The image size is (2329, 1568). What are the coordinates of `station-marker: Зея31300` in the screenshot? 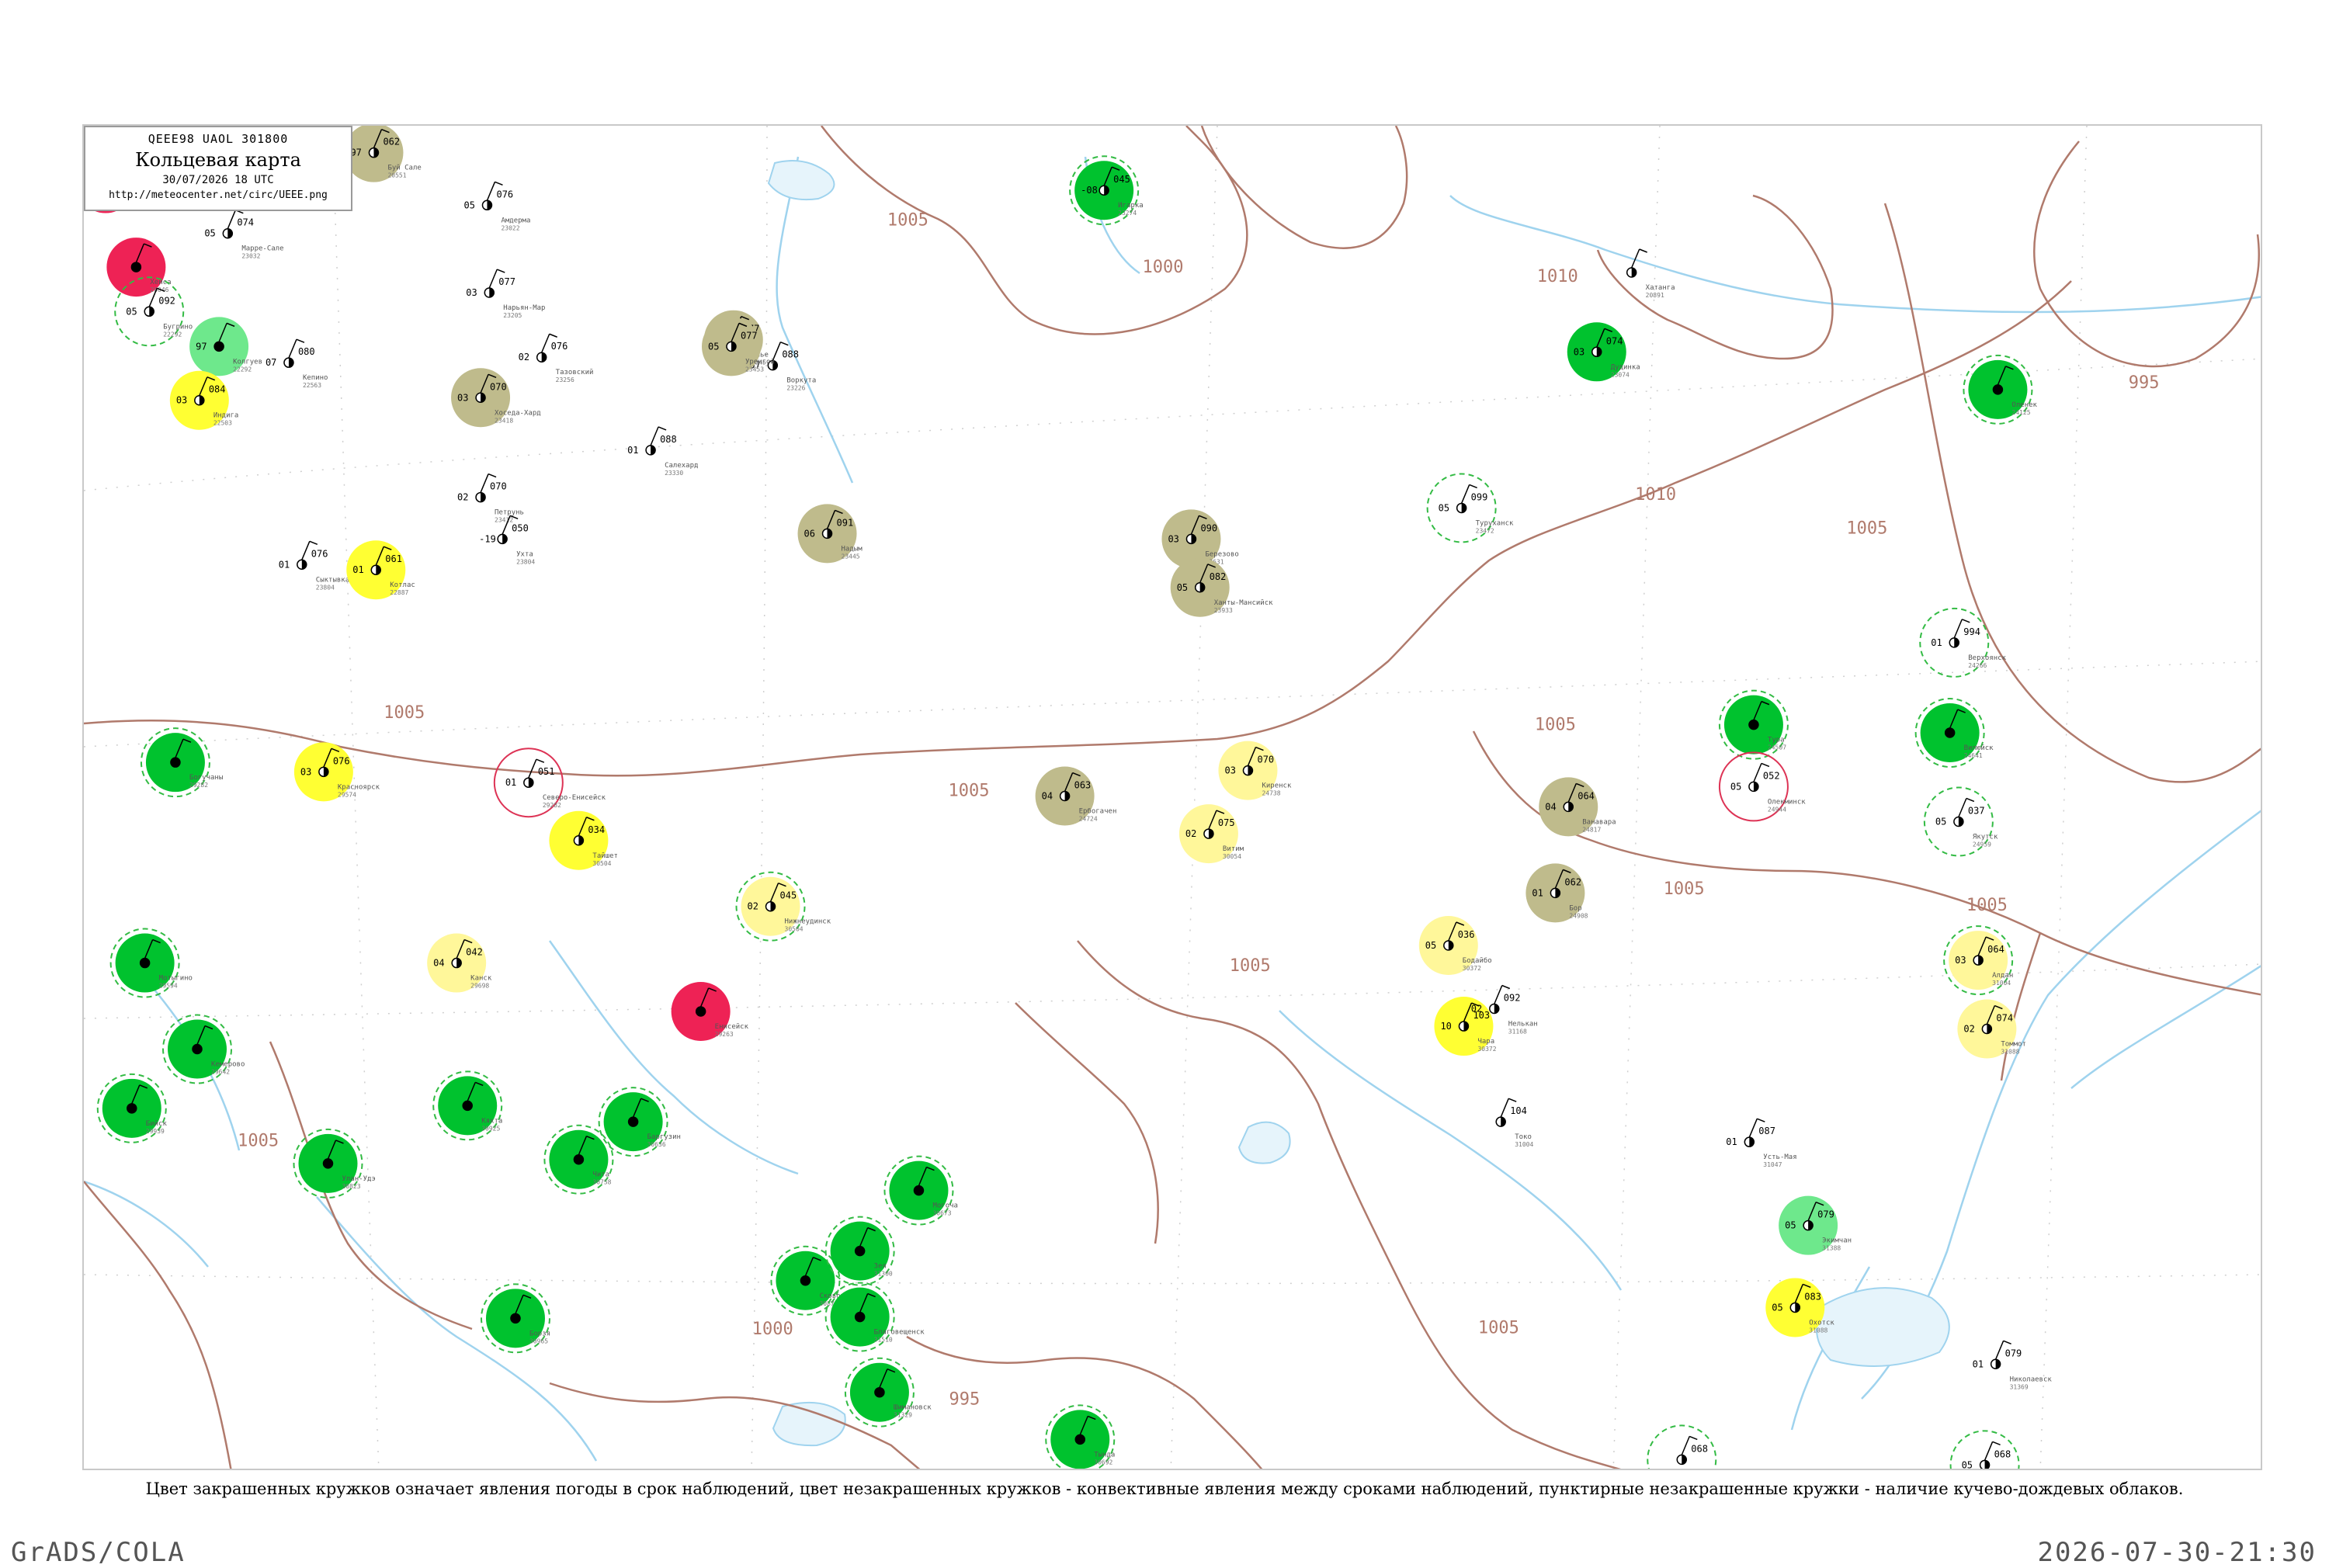 It's located at (859, 1251).